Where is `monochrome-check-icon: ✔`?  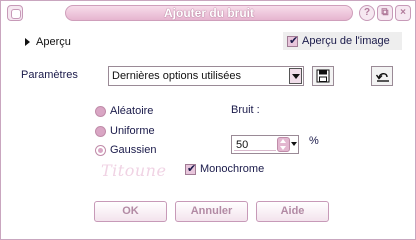
monochrome-check-icon: ✔ is located at coordinates (190, 169).